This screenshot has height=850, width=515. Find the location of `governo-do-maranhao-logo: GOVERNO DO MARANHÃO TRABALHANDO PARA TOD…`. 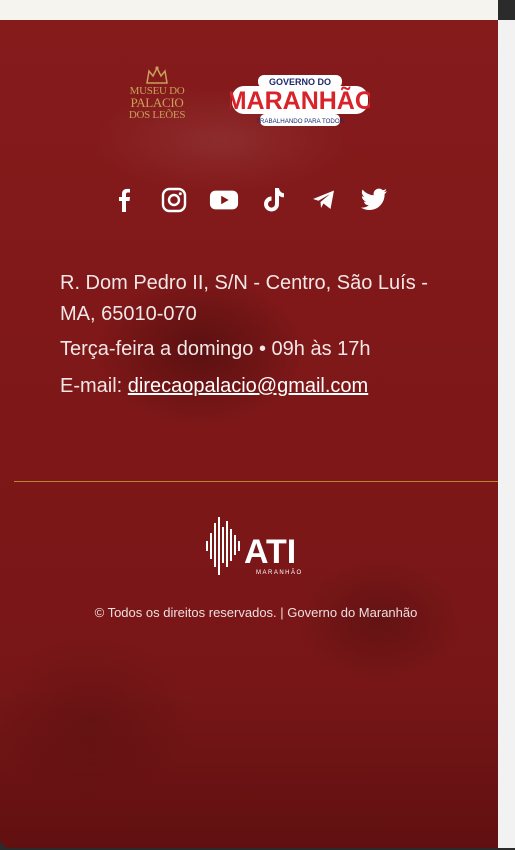

governo-do-maranhao-logo: GOVERNO DO MARANHÃO TRABALHANDO PARA TOD… is located at coordinates (300, 101).